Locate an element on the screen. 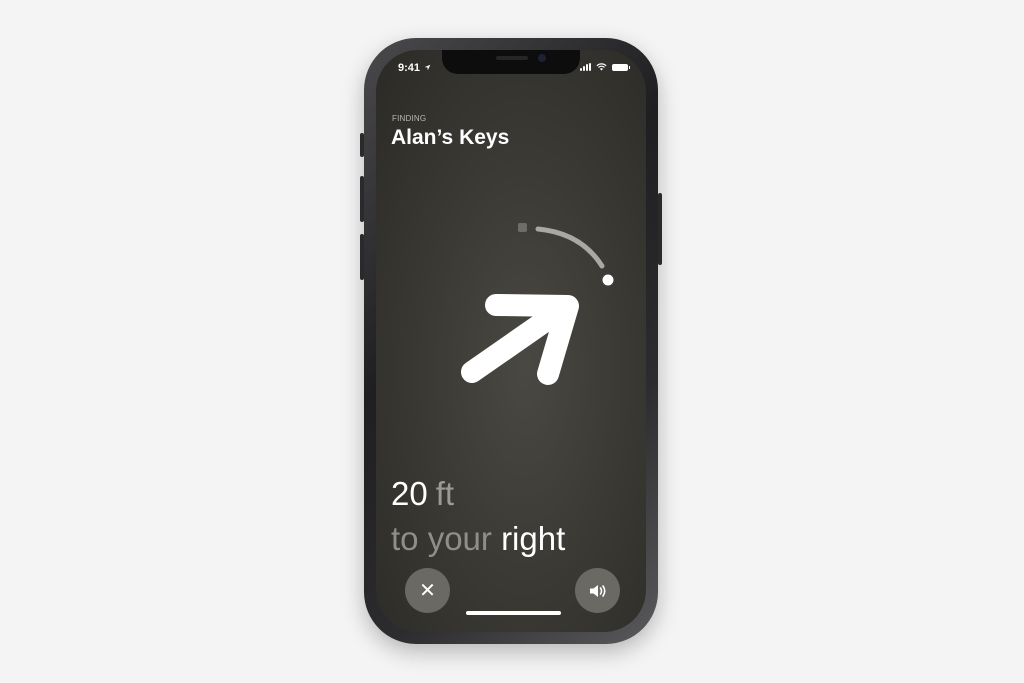 The height and width of the screenshot is (683, 1024). volume-down-button is located at coordinates (362, 257).